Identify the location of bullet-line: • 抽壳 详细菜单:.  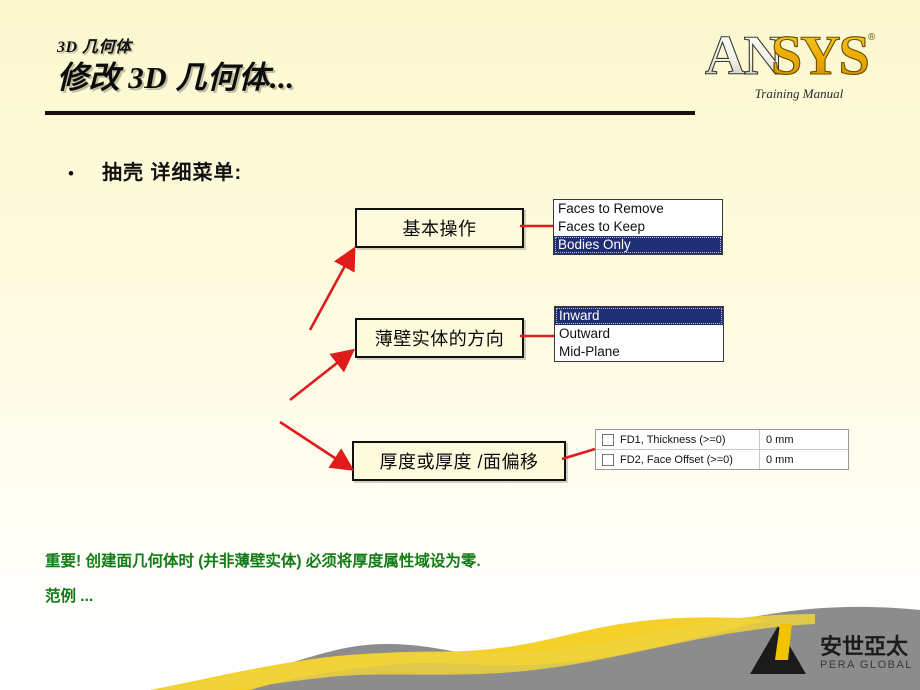
(155, 170).